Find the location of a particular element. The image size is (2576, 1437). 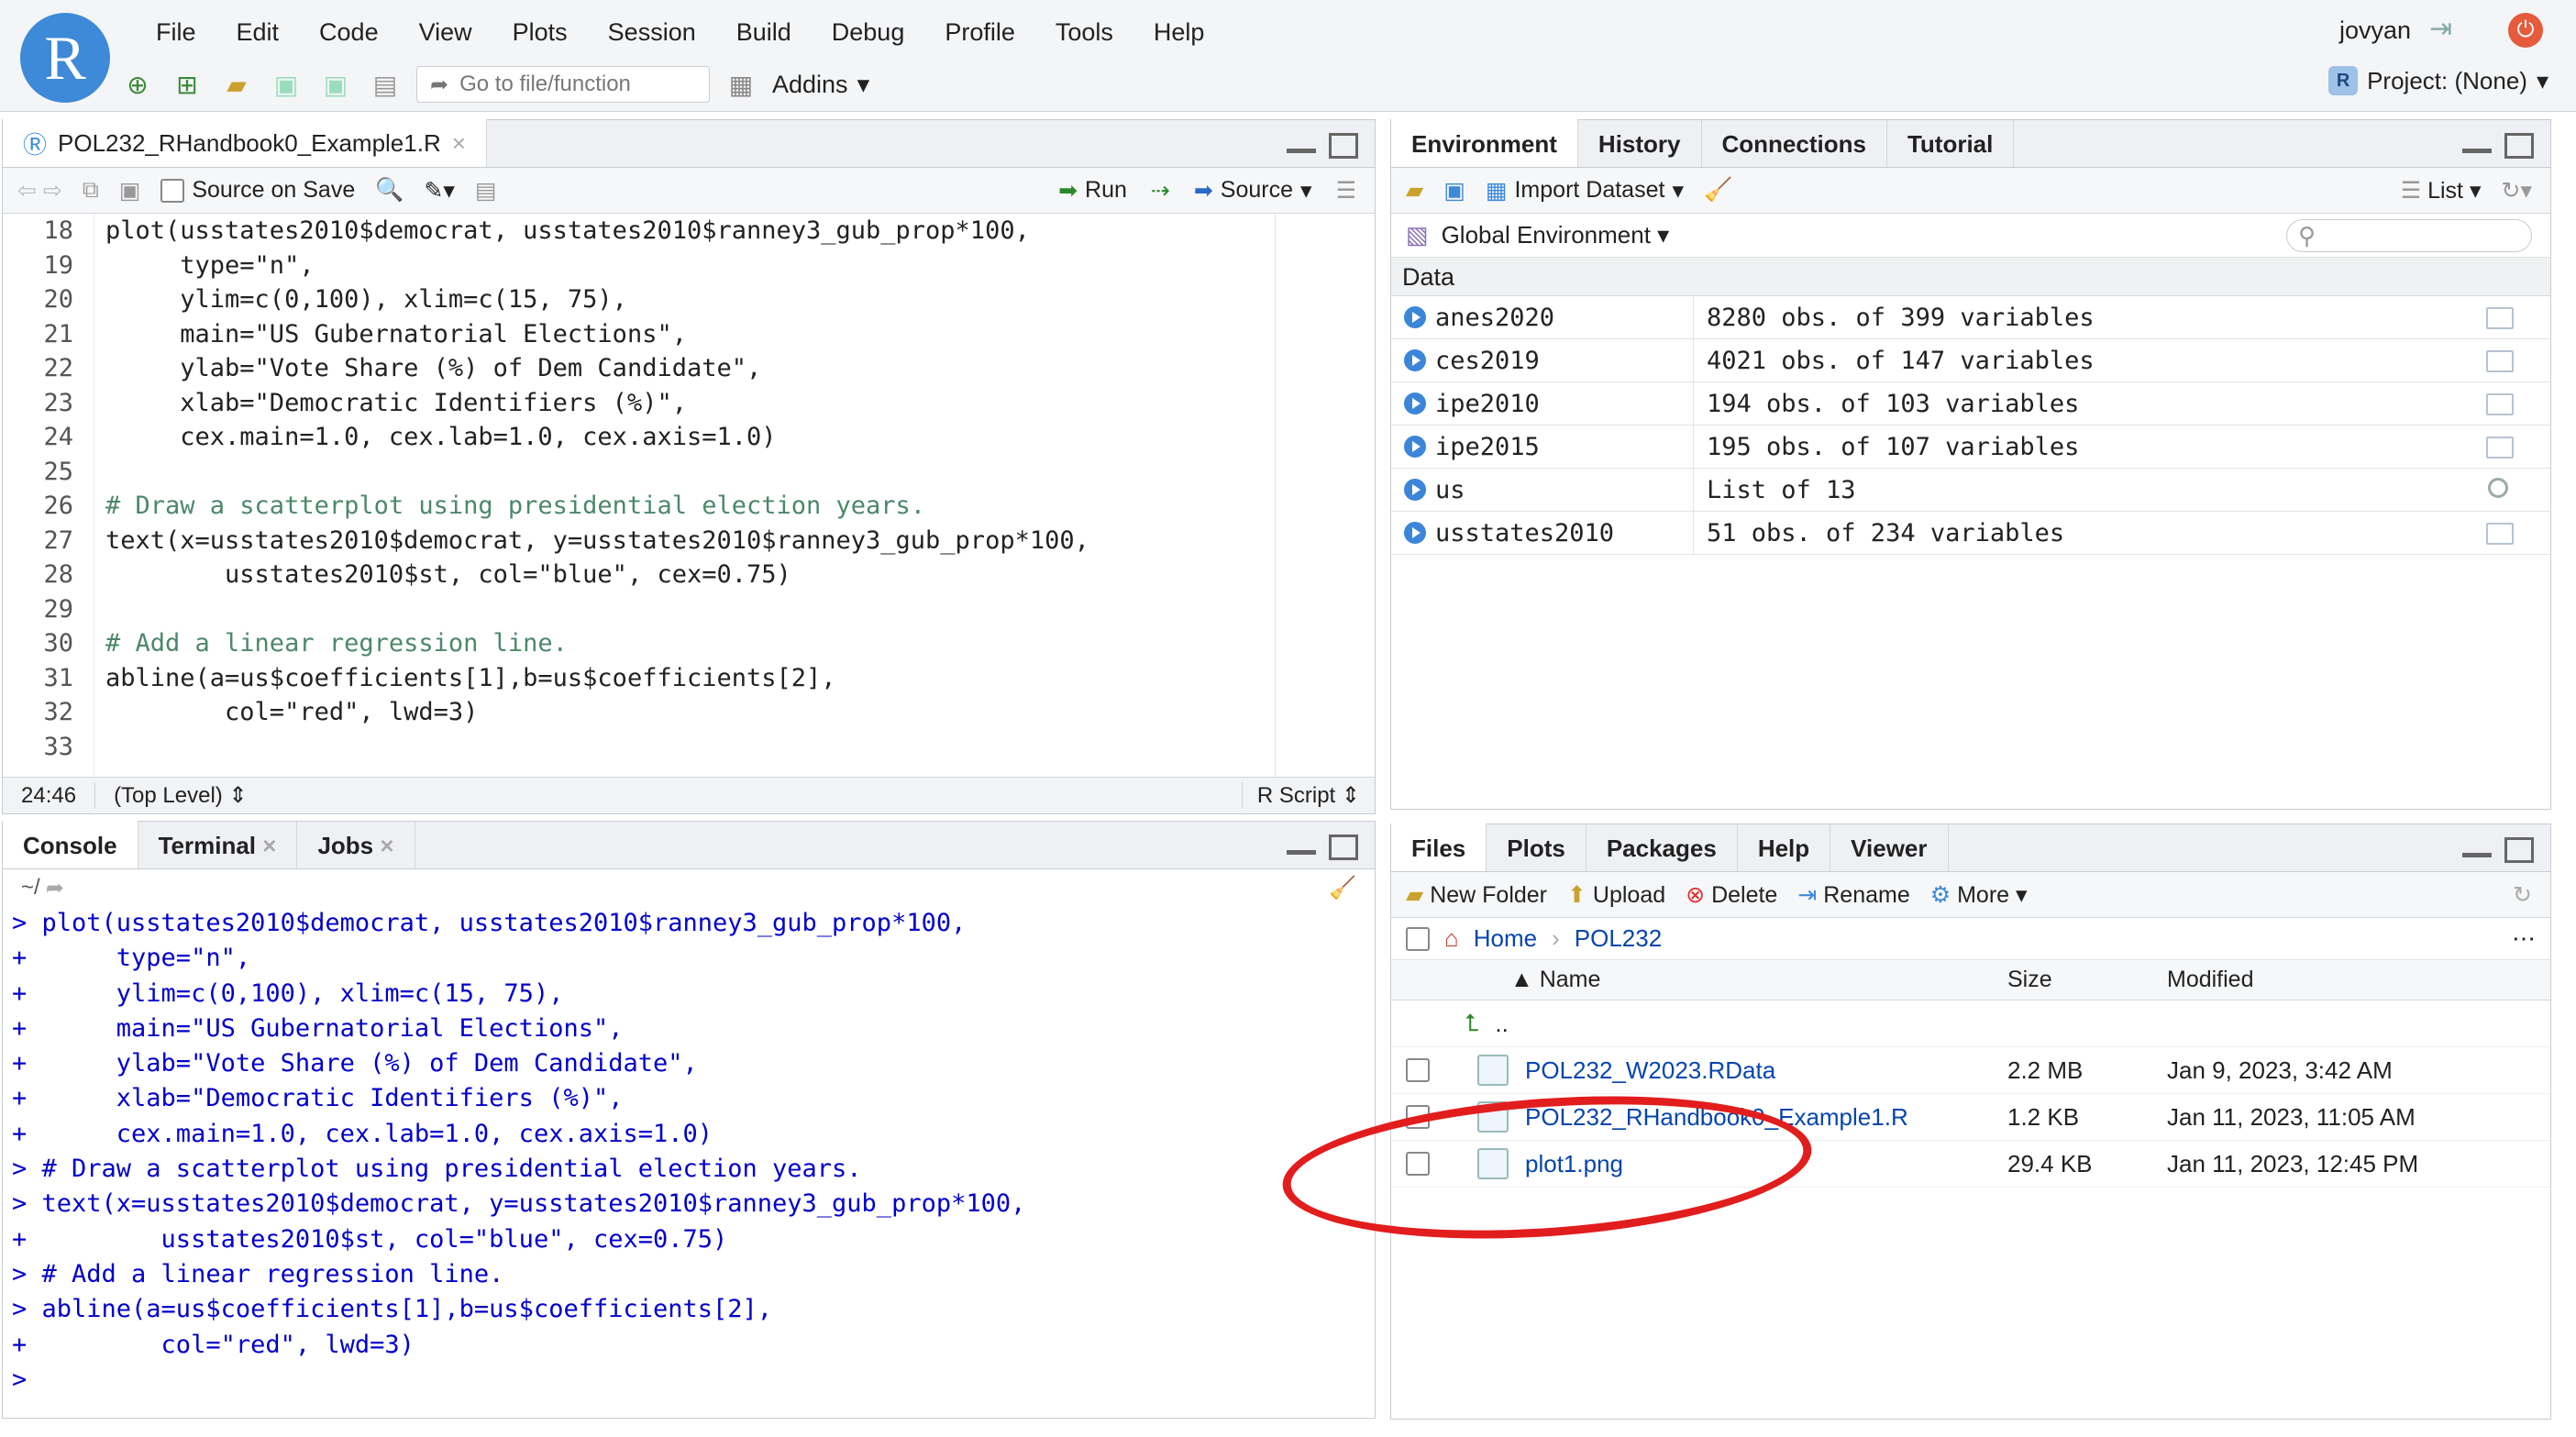

back-arrow-icon: ⇦ ⇨ is located at coordinates (39, 191).